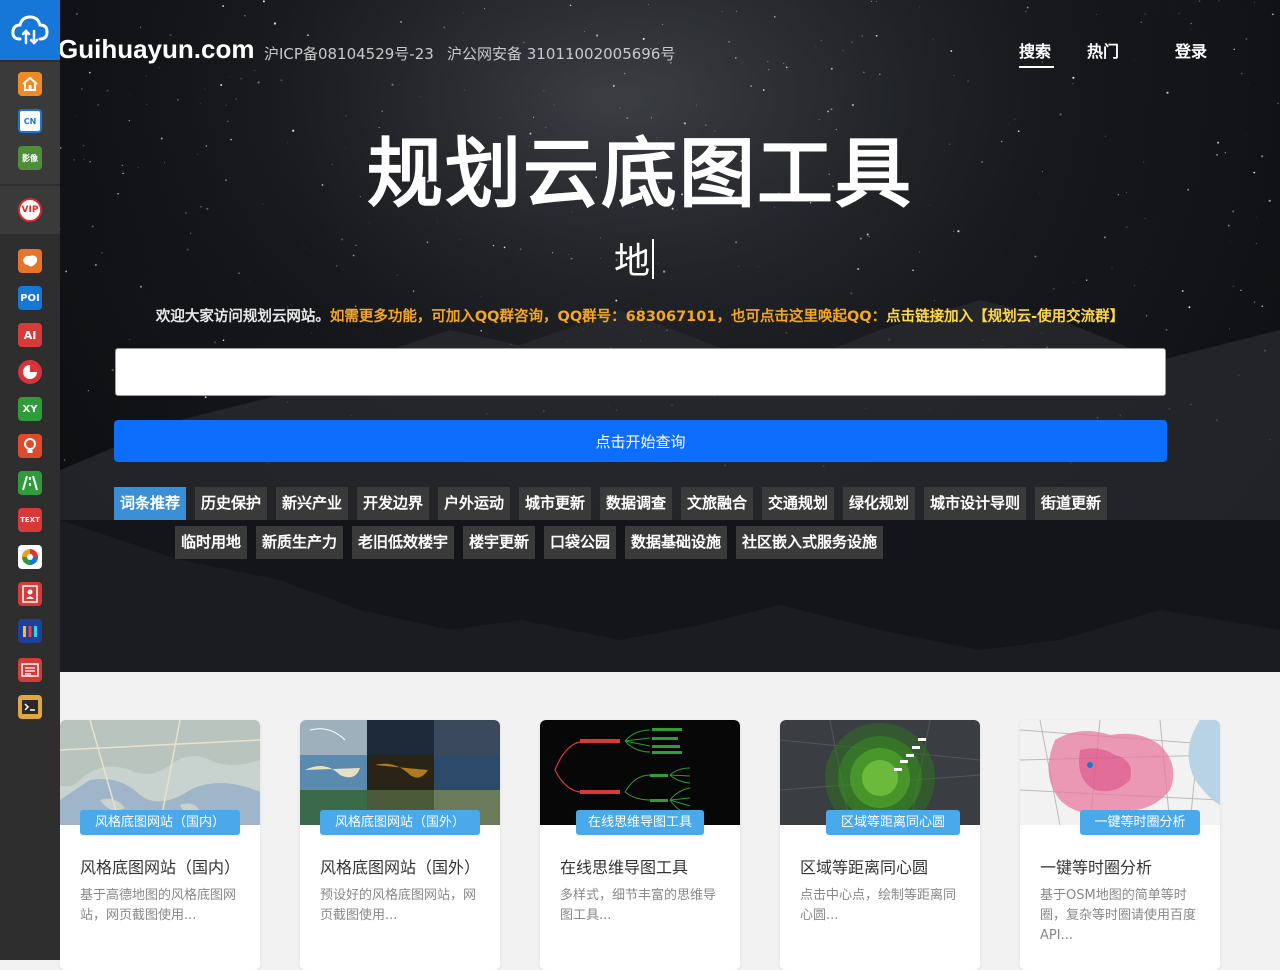 This screenshot has height=970, width=1280. I want to click on search-input, so click(640, 372).